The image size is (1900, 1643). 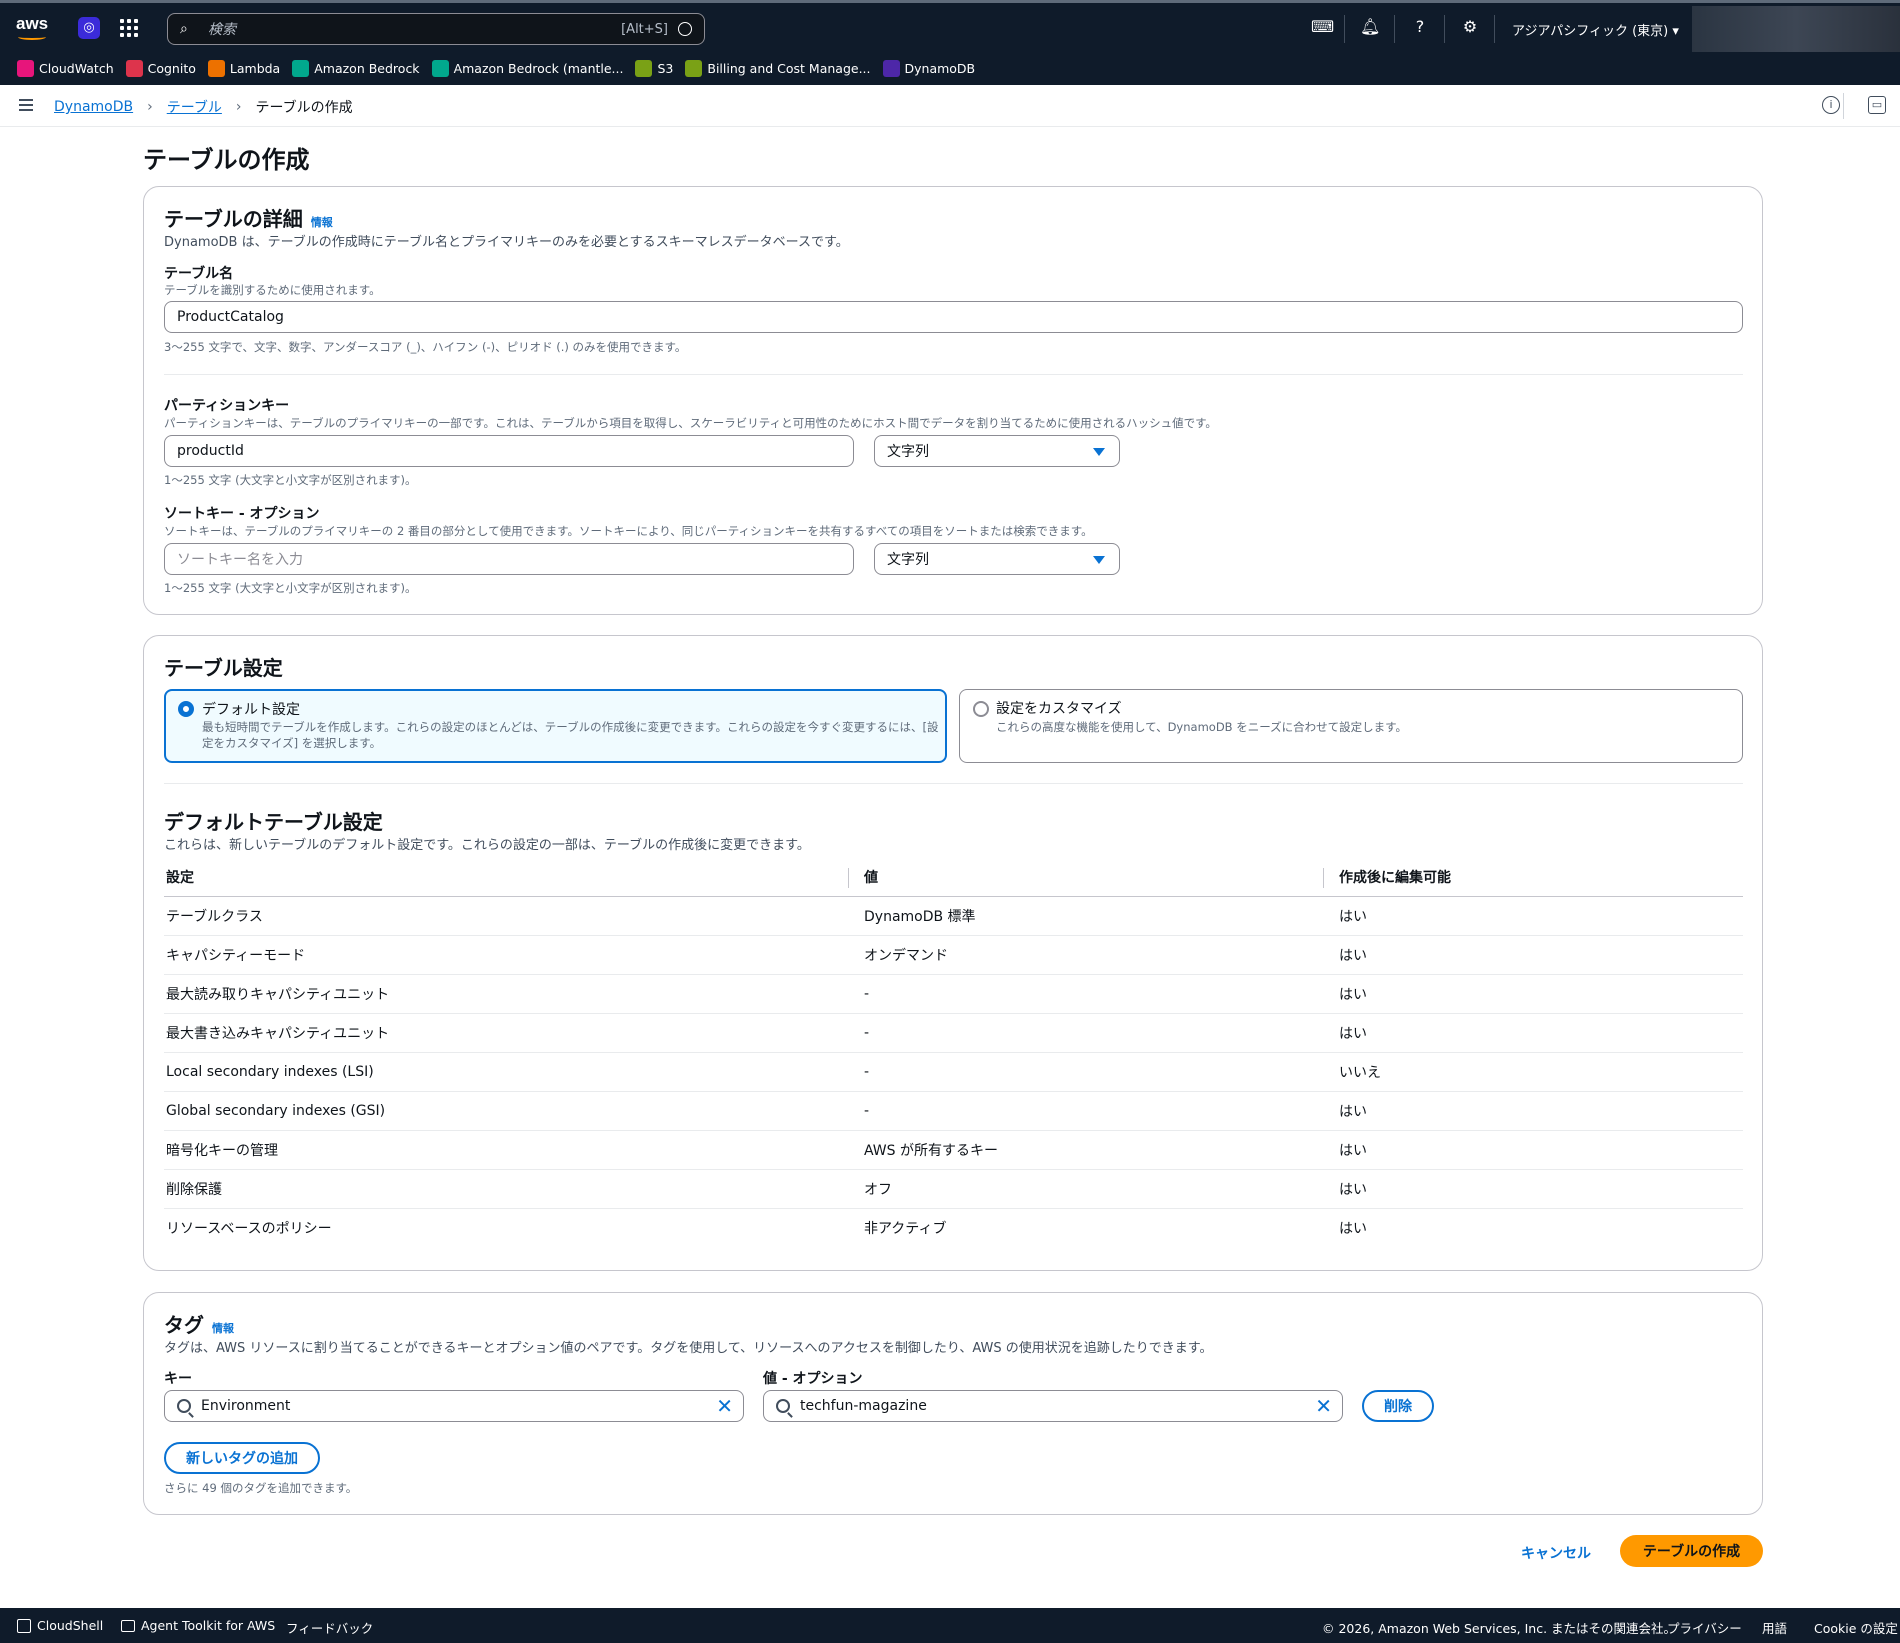 I want to click on tag-value-input: techfun-magazine ✕, so click(x=1053, y=1406).